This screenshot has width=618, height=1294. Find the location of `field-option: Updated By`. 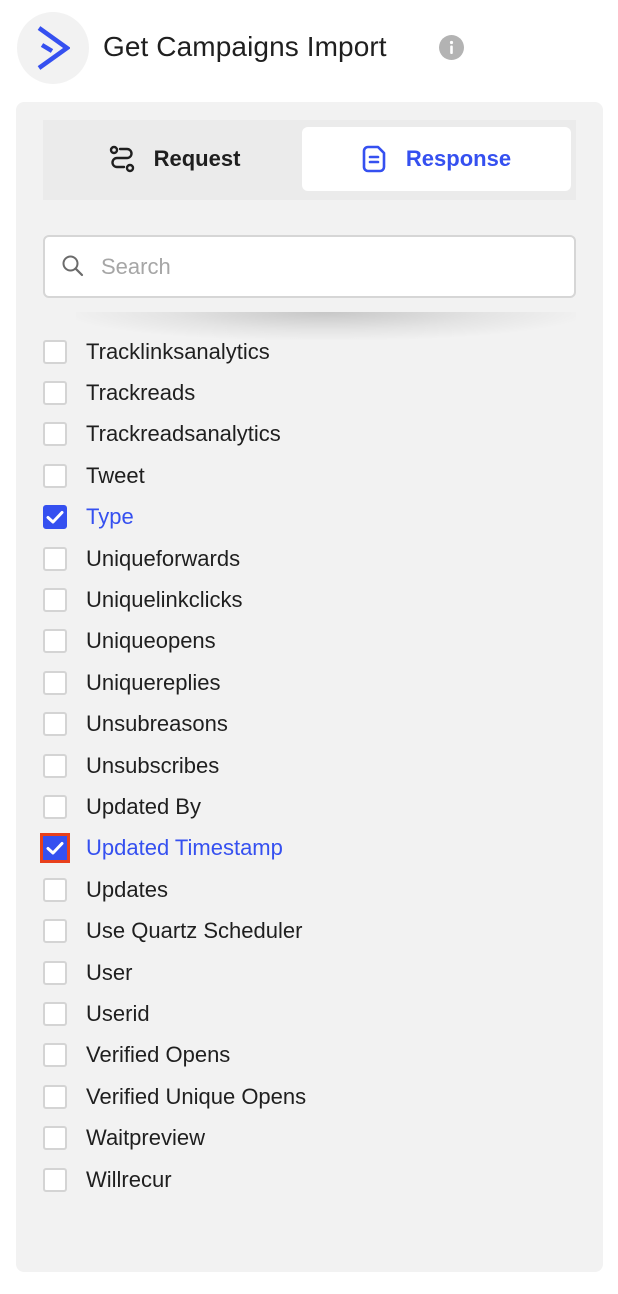

field-option: Updated By is located at coordinates (312, 806).